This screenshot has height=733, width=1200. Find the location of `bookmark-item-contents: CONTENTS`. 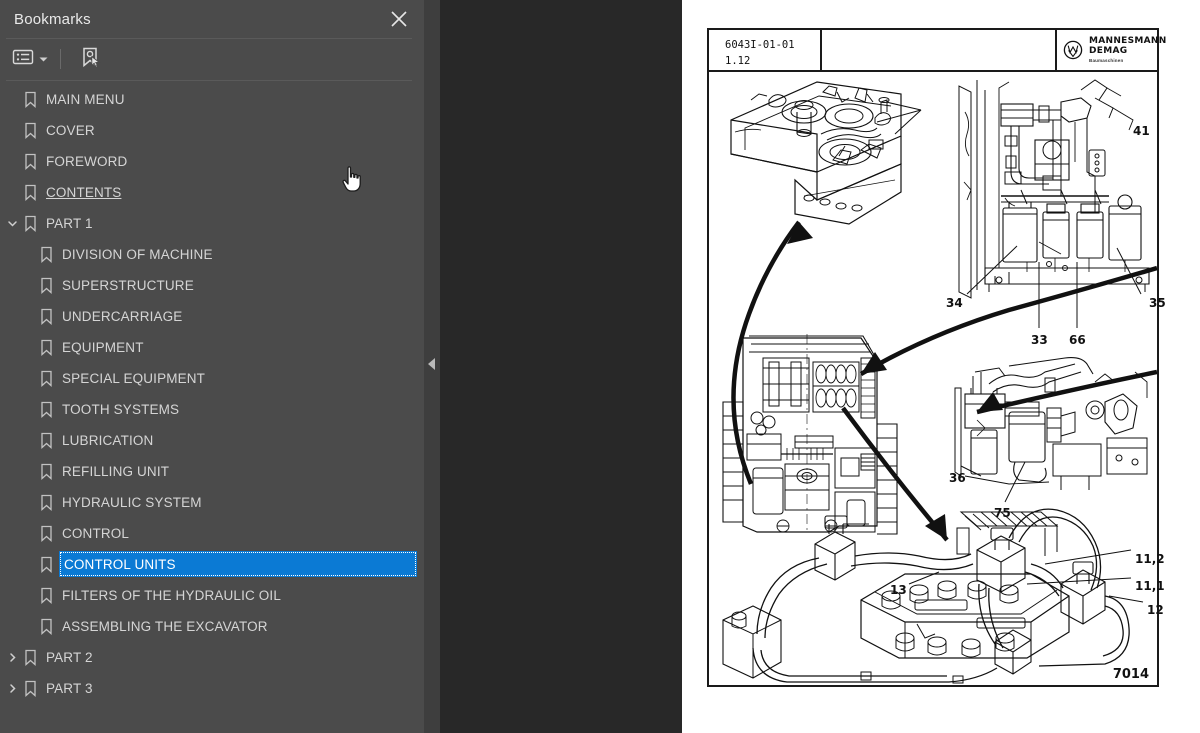

bookmark-item-contents: CONTENTS is located at coordinates (212, 192).